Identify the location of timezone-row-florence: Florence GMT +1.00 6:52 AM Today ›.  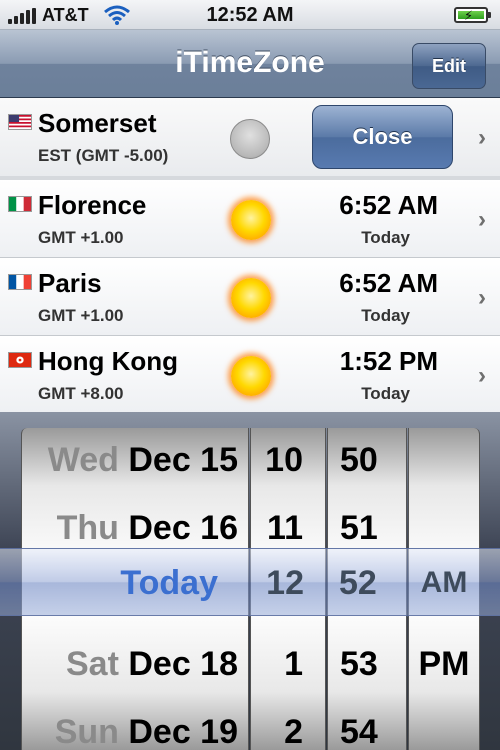
(250, 219).